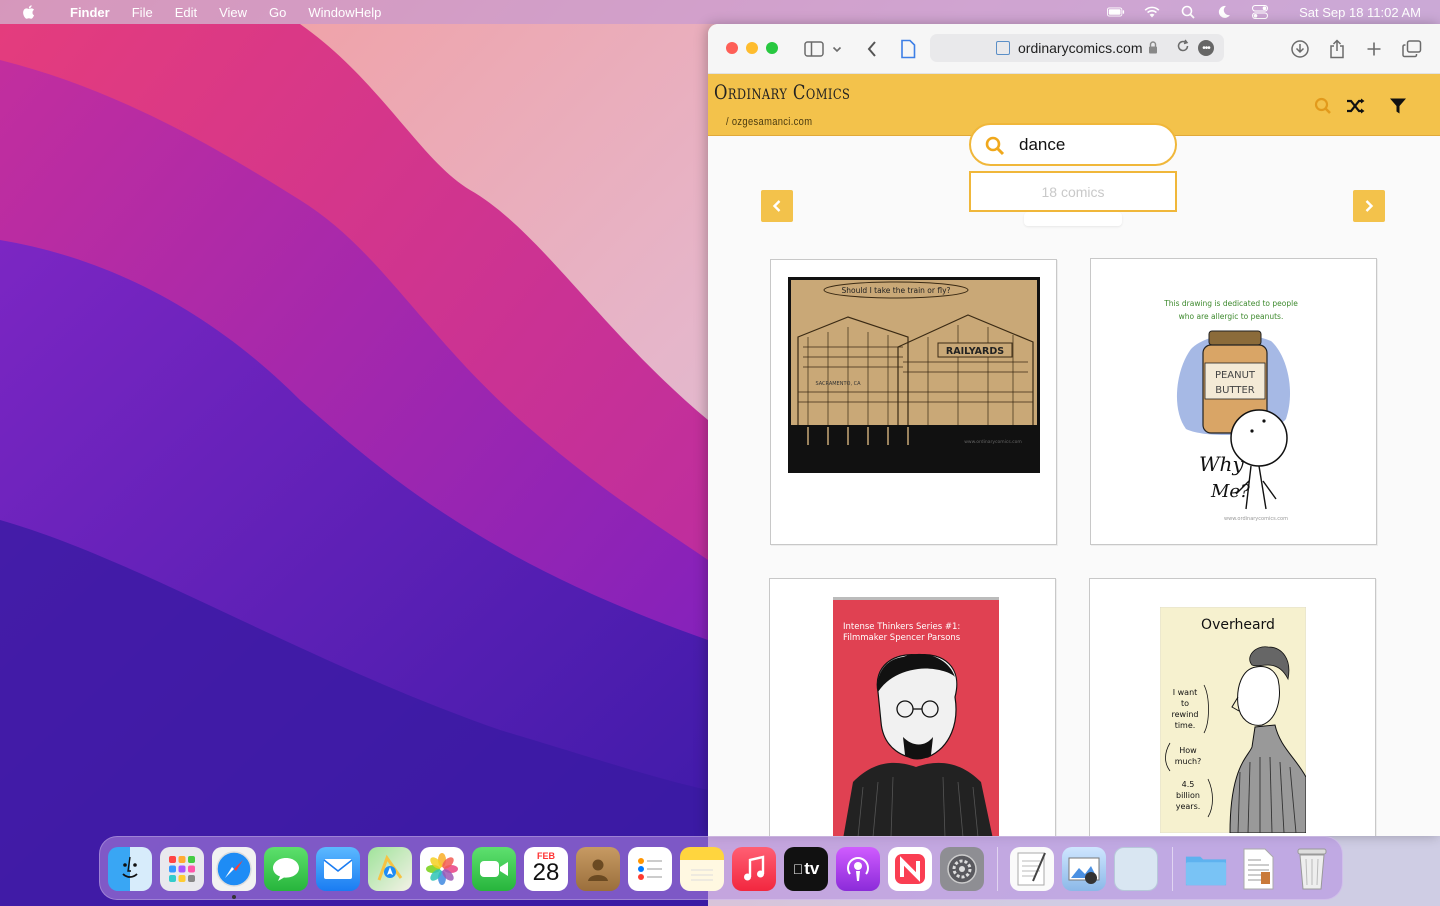 This screenshot has width=1440, height=906. I want to click on sacramento-sign: SACRAMENTO, CA, so click(838, 384).